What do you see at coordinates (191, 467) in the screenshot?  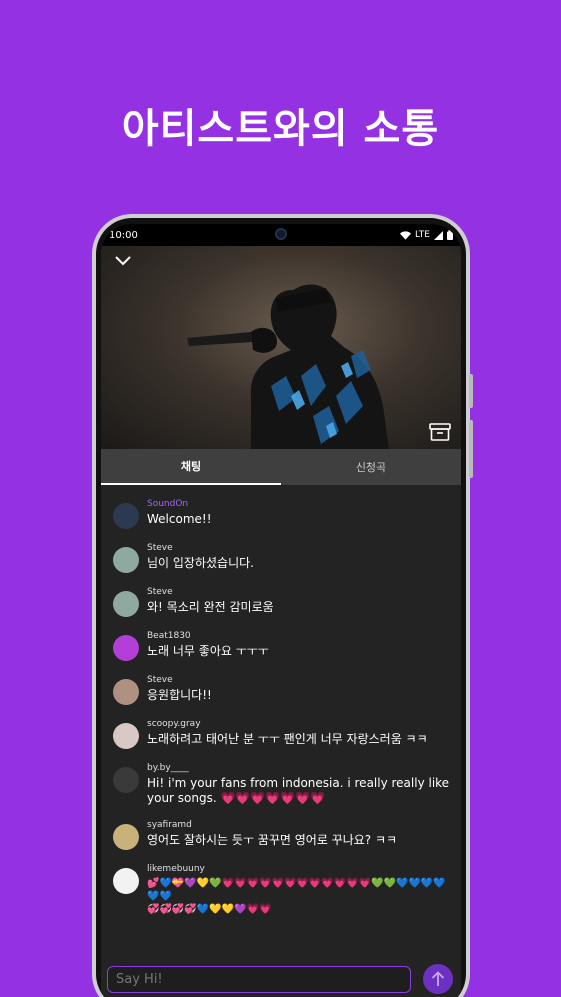 I see `tab-chat: 채팅` at bounding box center [191, 467].